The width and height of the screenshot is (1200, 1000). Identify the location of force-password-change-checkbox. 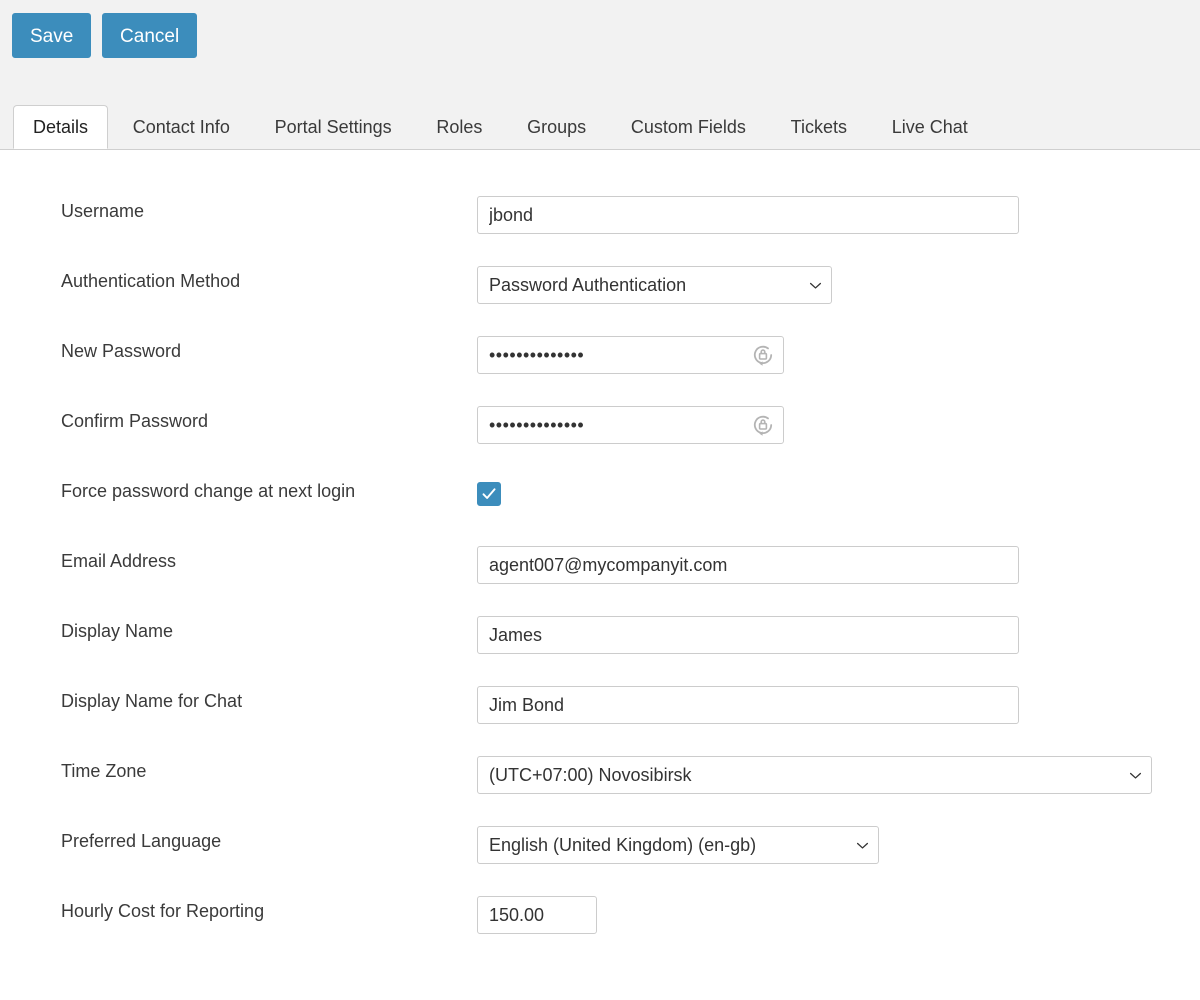
(489, 494).